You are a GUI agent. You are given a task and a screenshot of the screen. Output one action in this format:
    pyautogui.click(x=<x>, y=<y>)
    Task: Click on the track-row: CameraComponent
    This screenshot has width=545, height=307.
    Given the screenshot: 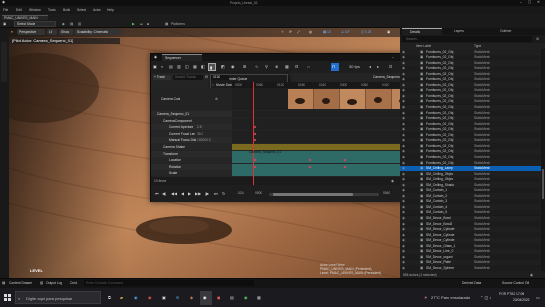 What is the action you would take?
    pyautogui.click(x=191, y=120)
    